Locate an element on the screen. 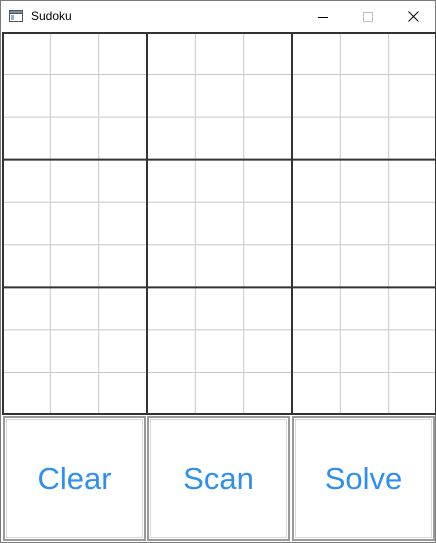 This screenshot has height=543, width=436. solve-button: Solve is located at coordinates (363, 478).